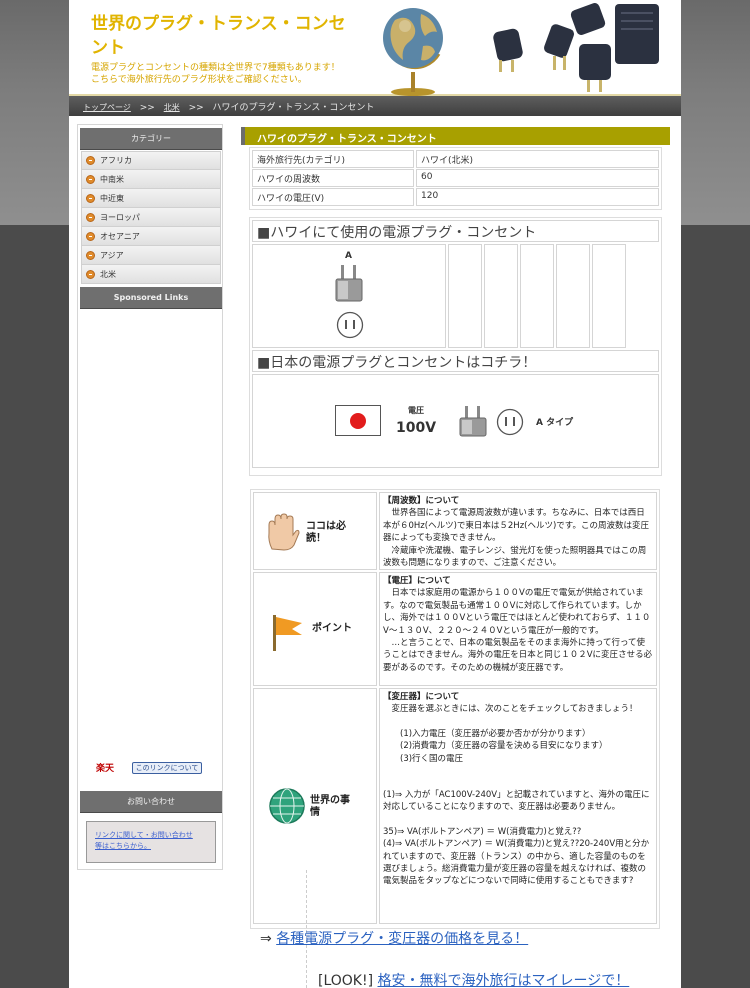  Describe the element at coordinates (455, 421) in the screenshot. I see `japan-plug-box: 電圧 100V A タイプ` at that location.